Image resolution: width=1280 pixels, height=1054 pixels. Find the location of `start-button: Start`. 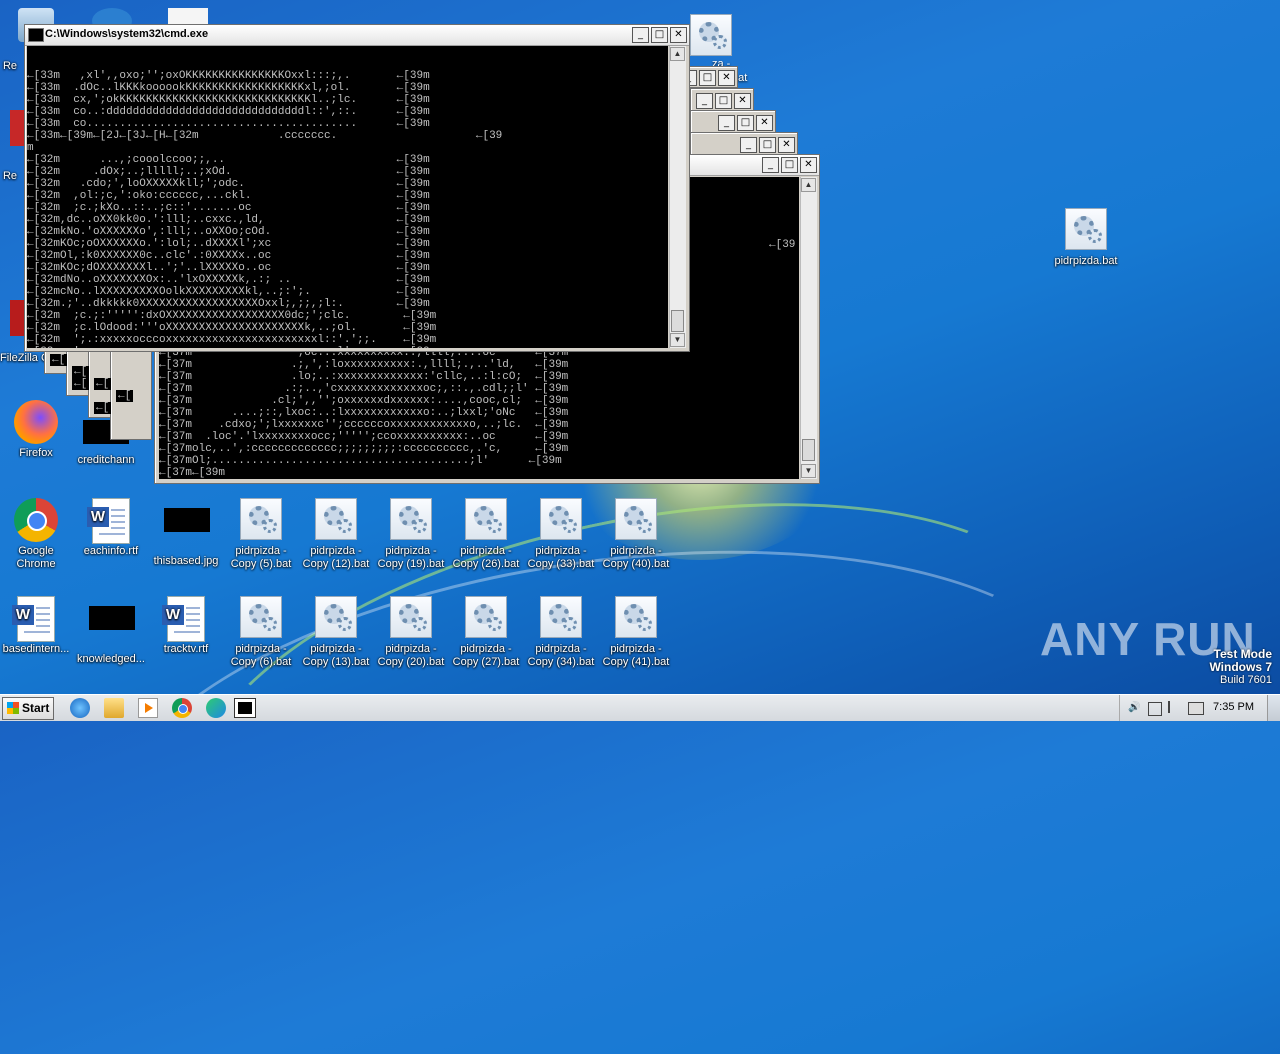

start-button: Start is located at coordinates (28, 708).